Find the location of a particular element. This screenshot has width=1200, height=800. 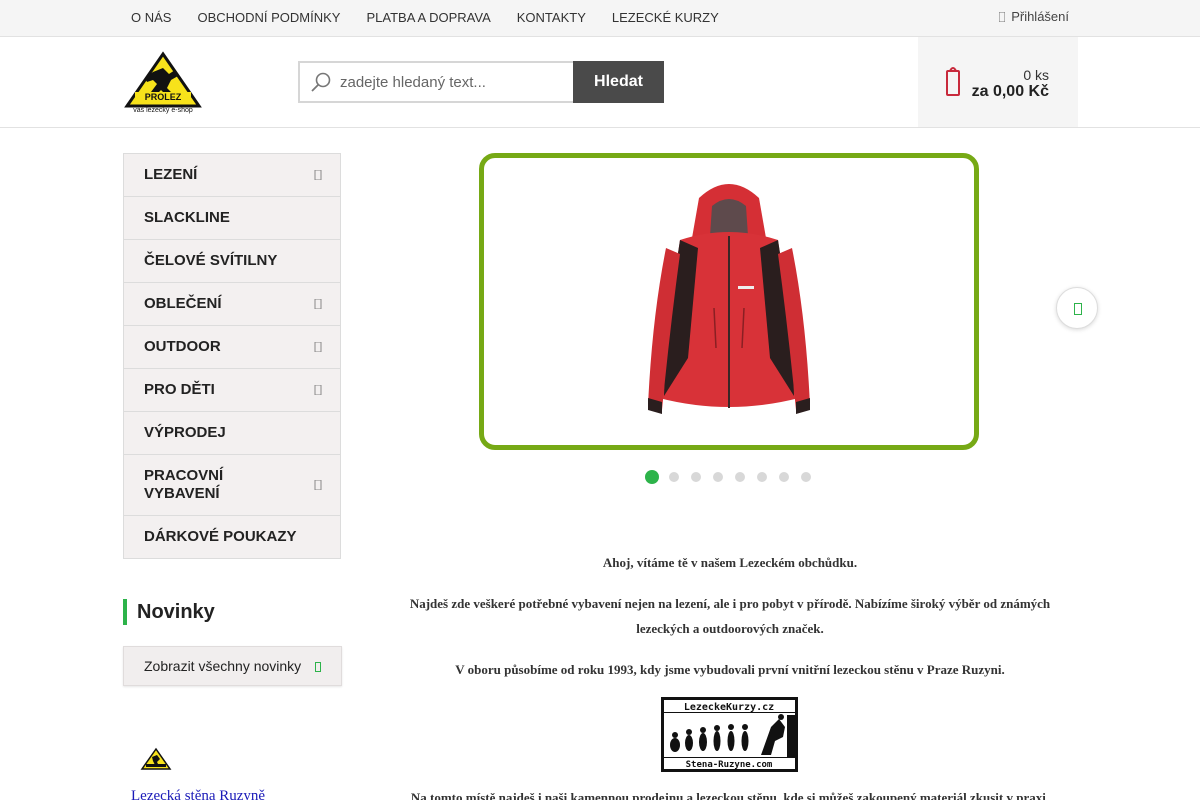

search-form: Hledat is located at coordinates (481, 82).